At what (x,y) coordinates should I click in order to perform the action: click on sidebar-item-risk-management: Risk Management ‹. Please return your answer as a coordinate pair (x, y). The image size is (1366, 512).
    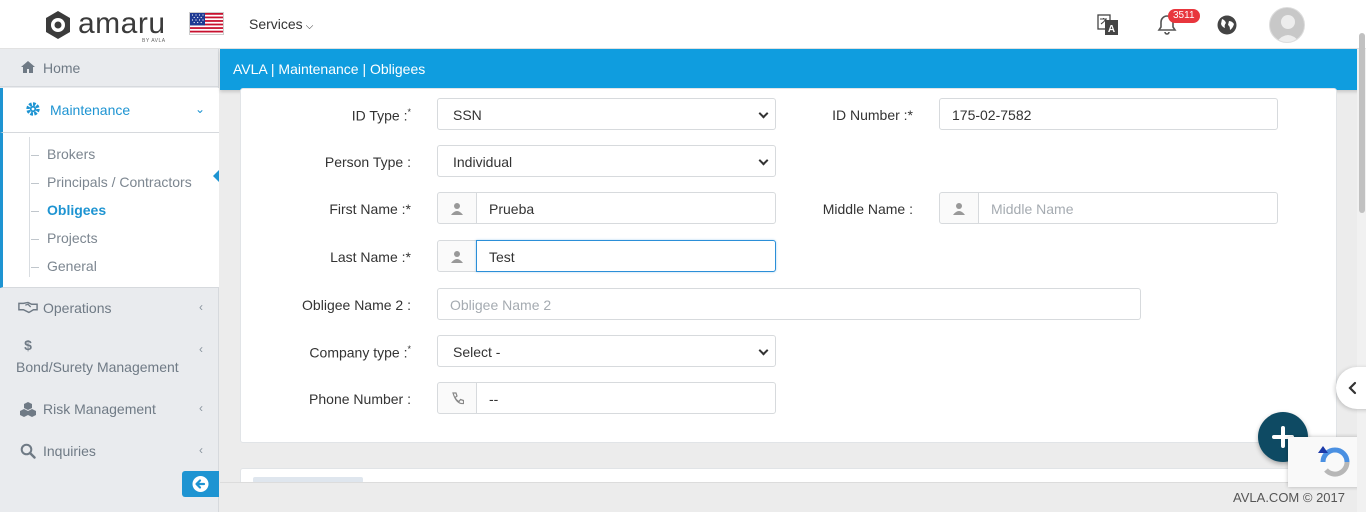
    Looking at the image, I should click on (109, 413).